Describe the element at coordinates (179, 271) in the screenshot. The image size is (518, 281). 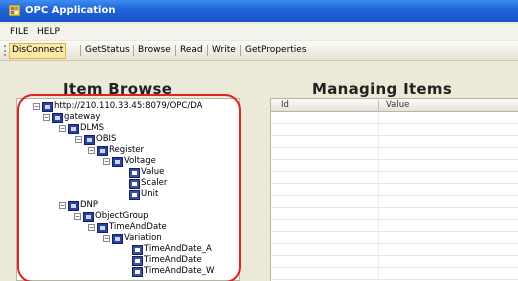
I see `tree-node-label: TimeAndDate_W` at that location.